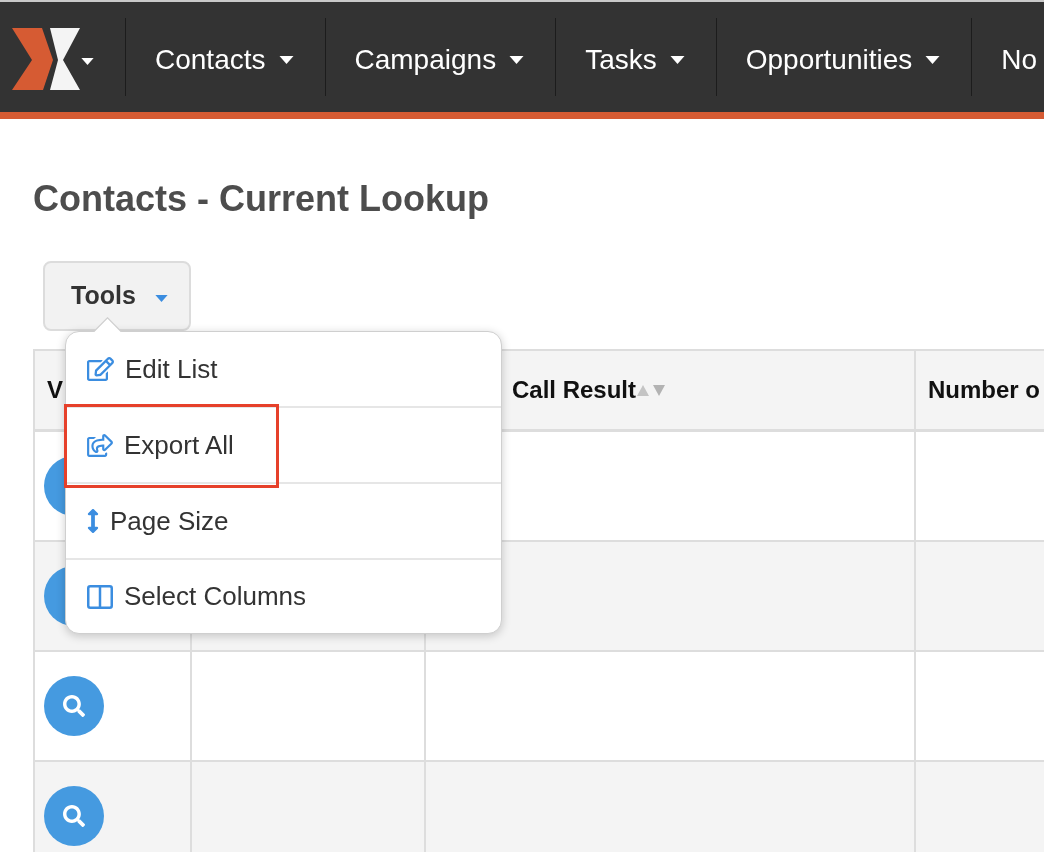 The image size is (1044, 852). I want to click on logo-icon, so click(46, 58).